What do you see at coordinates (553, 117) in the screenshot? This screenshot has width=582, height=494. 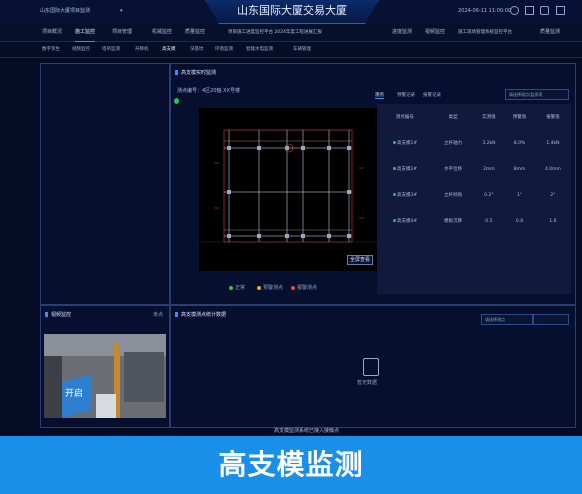 I see `th-alarm: 报警值` at bounding box center [553, 117].